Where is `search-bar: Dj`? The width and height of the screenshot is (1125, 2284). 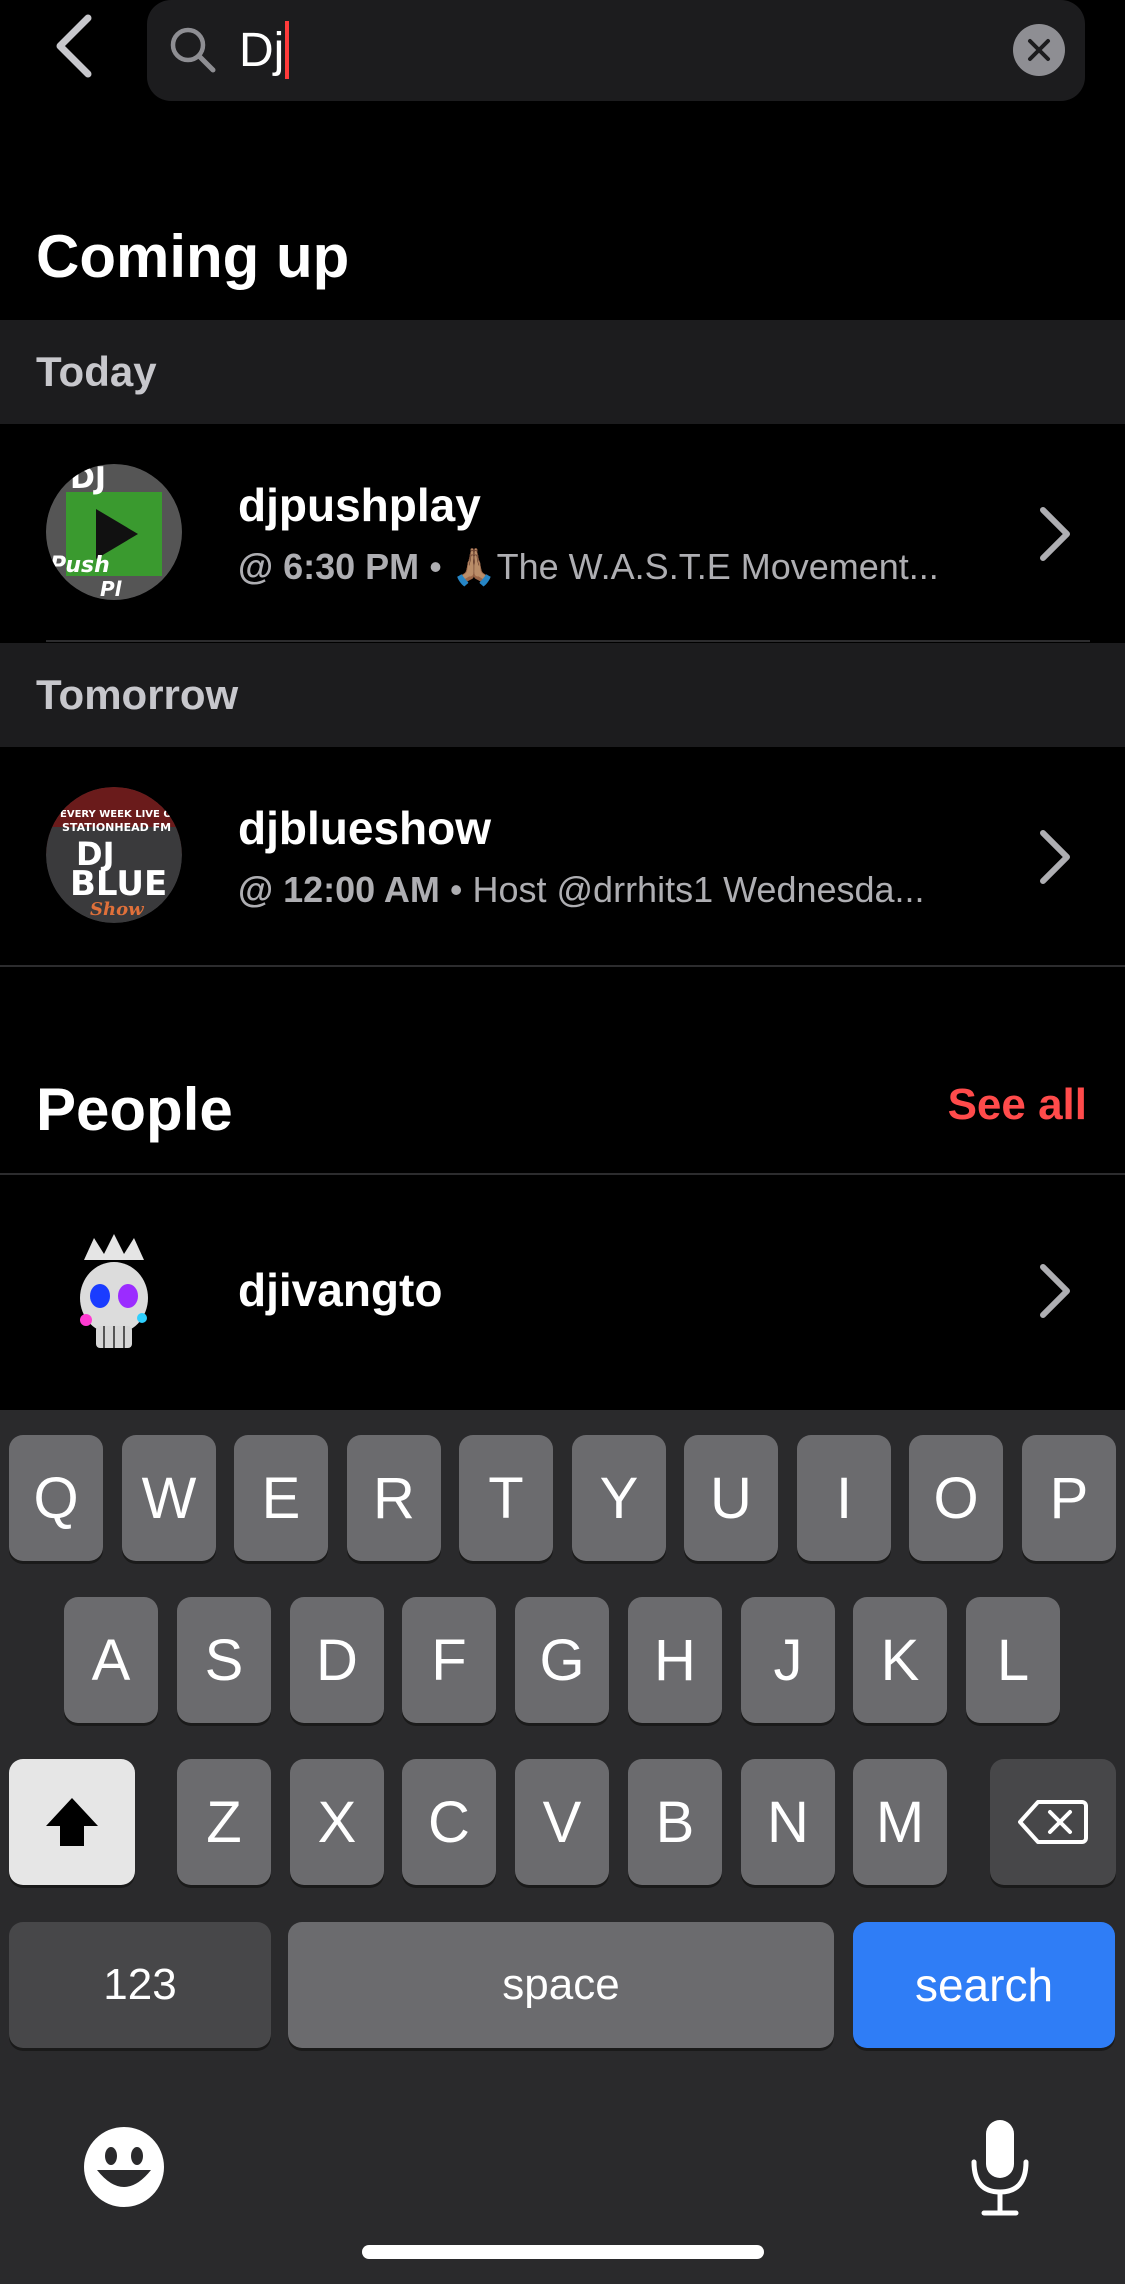 search-bar: Dj is located at coordinates (616, 50).